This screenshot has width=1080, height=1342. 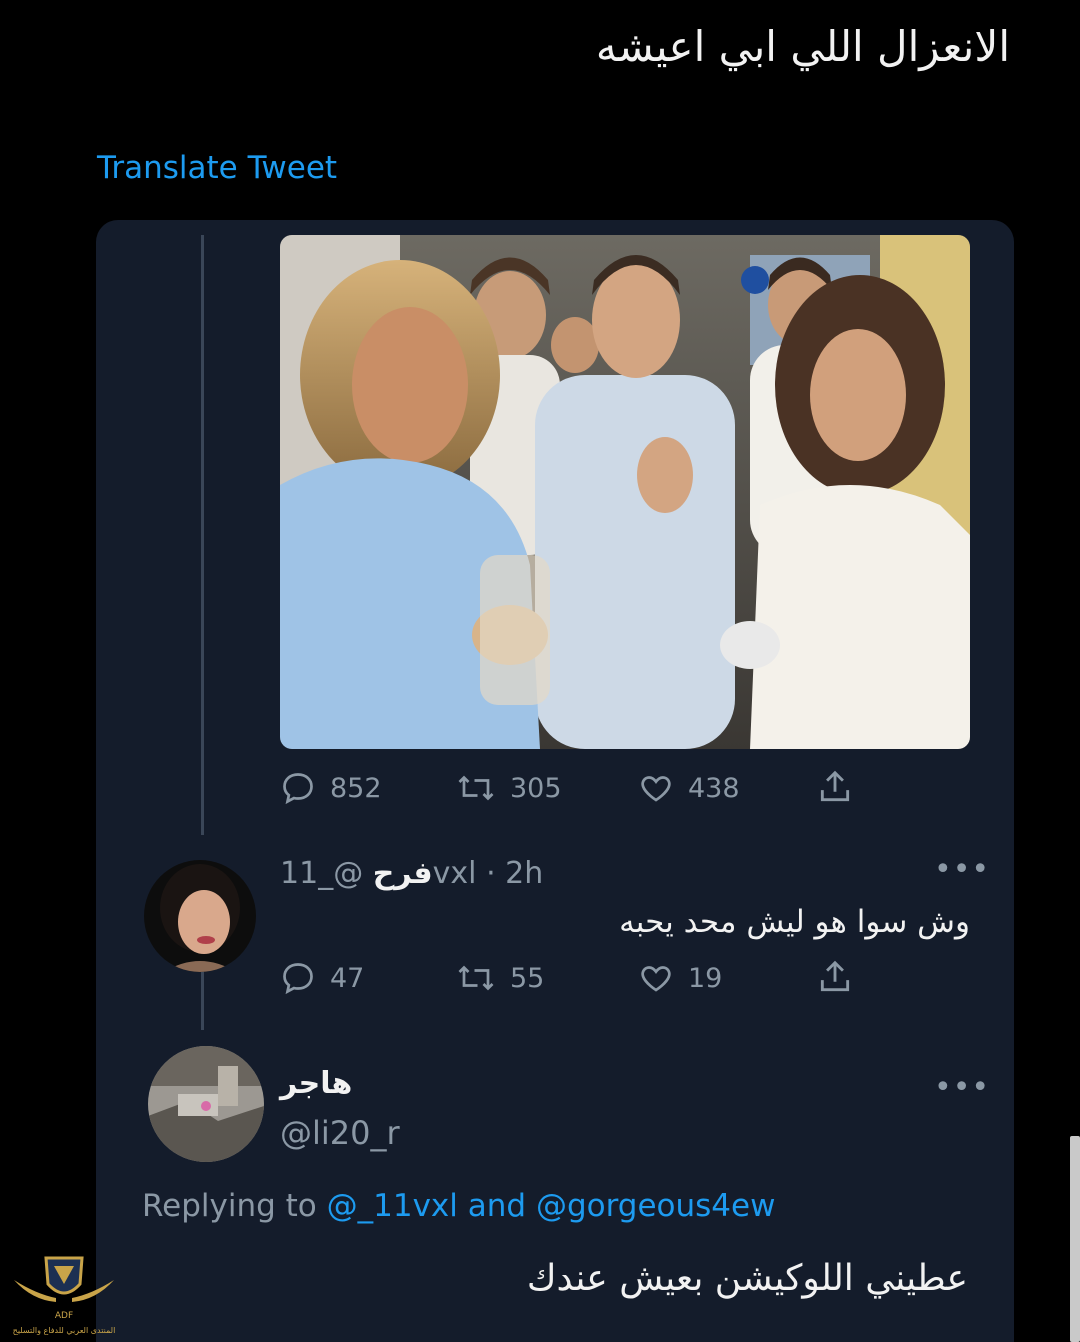 I want to click on reply2-text: عطيني اللوكيشن بعيش عندك, so click(x=747, y=1278).